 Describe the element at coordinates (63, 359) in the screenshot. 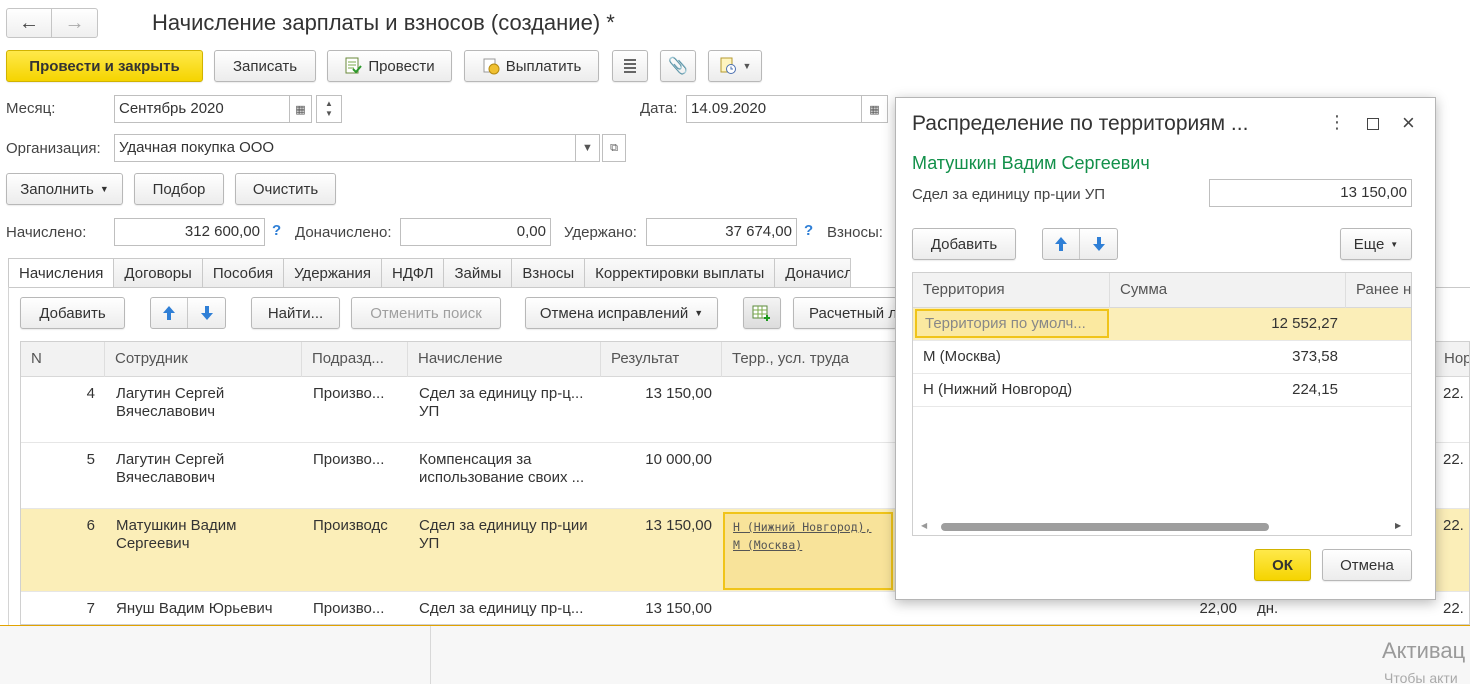

I see `col-n: N` at that location.